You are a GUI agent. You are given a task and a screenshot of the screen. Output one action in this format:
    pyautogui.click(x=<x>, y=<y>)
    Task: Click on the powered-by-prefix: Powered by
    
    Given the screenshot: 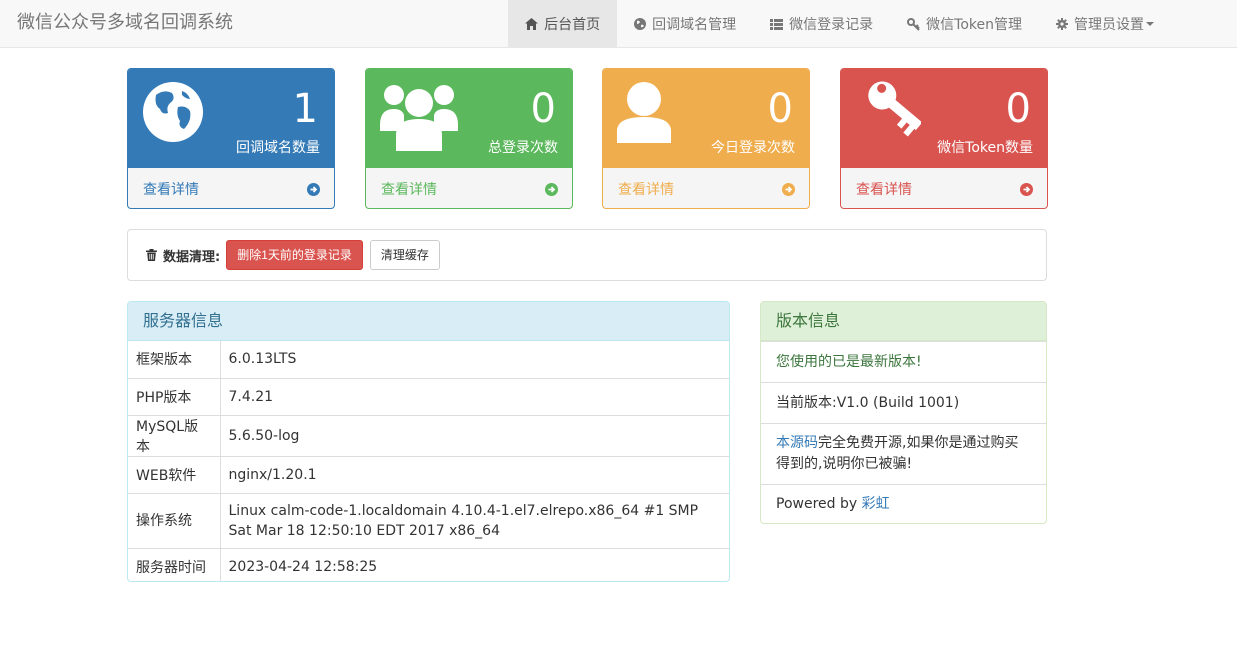 What is the action you would take?
    pyautogui.click(x=819, y=504)
    